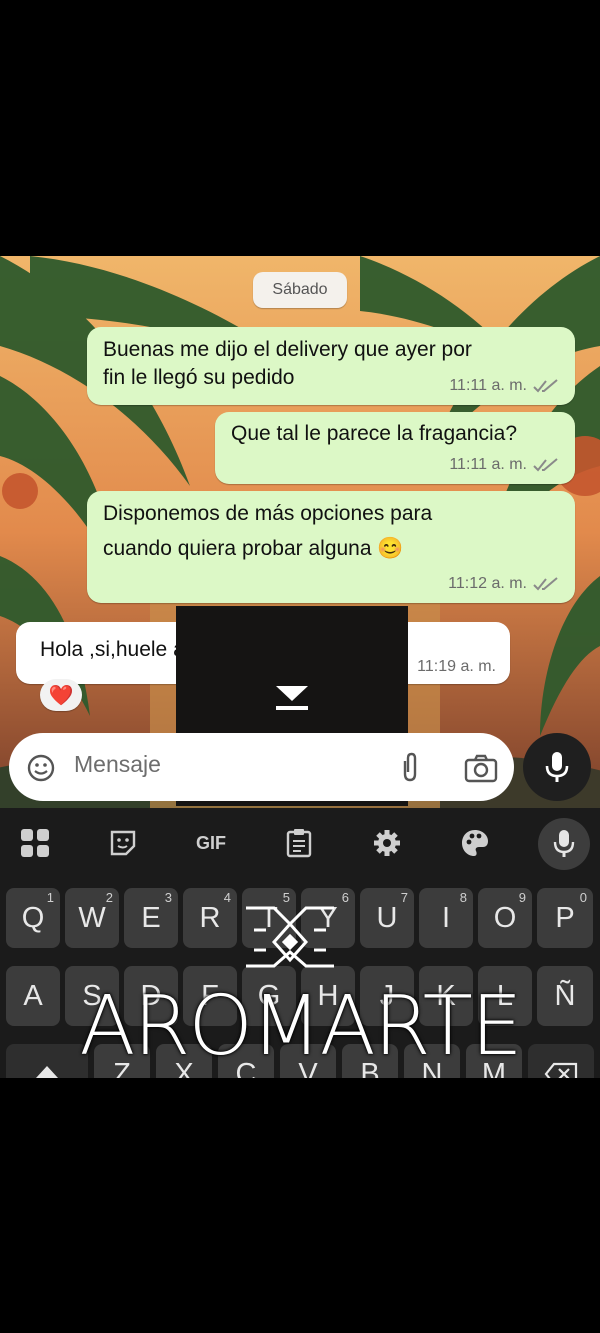 Image resolution: width=600 pixels, height=1333 pixels. I want to click on emoji-sticker-icon, so click(41, 768).